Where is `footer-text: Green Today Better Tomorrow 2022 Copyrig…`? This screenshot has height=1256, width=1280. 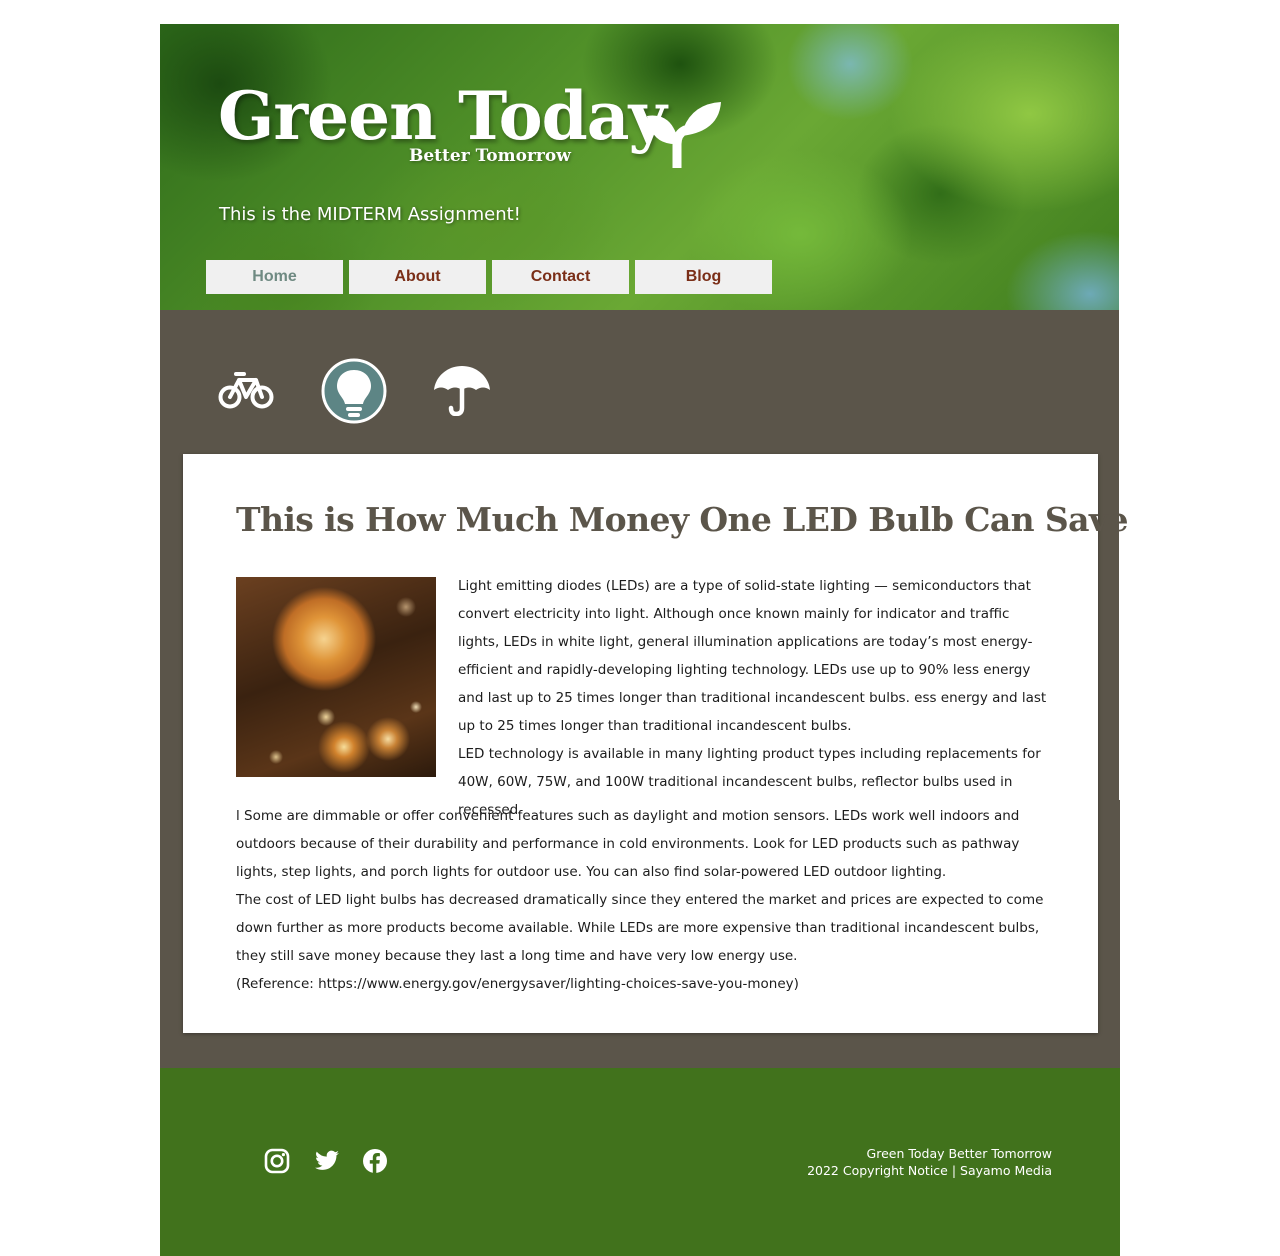
footer-text: Green Today Better Tomorrow 2022 Copyrig… is located at coordinates (929, 1162).